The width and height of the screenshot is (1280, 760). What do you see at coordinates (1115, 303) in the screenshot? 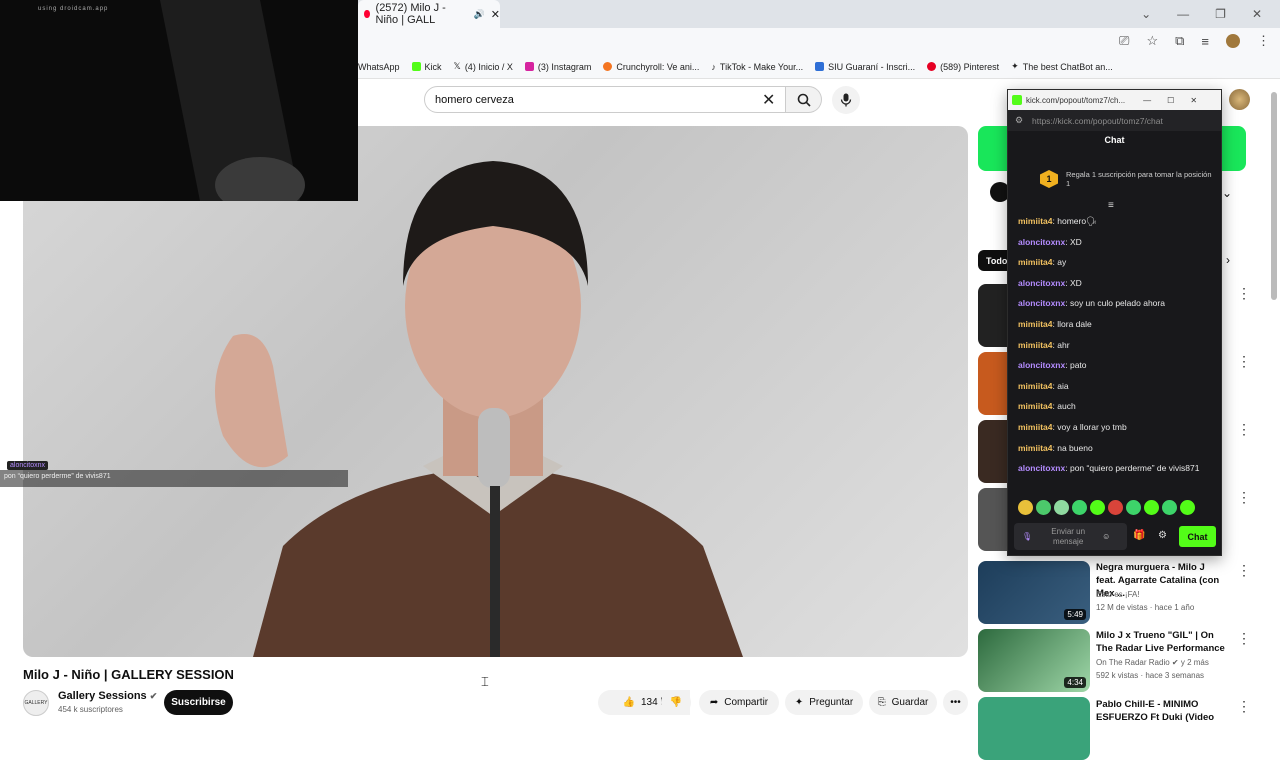
I see `chat-message: aloncitoxnx: soy un culo pelado ahora` at bounding box center [1115, 303].